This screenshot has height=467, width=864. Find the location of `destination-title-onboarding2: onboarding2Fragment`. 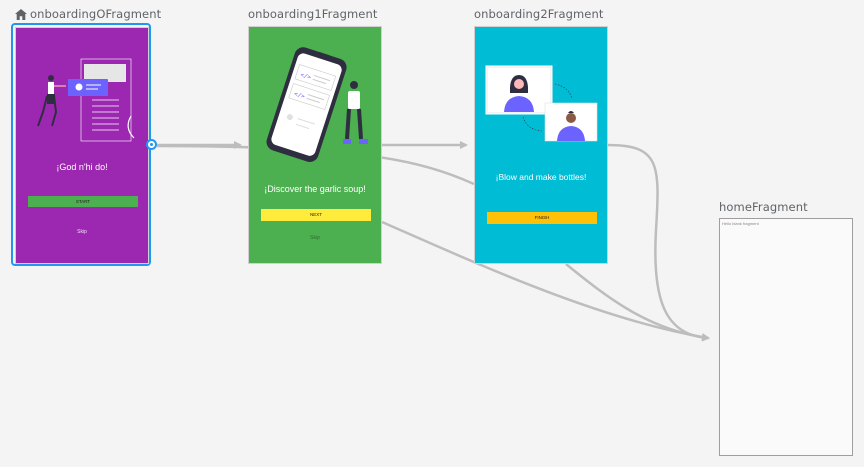

destination-title-onboarding2: onboarding2Fragment is located at coordinates (538, 14).